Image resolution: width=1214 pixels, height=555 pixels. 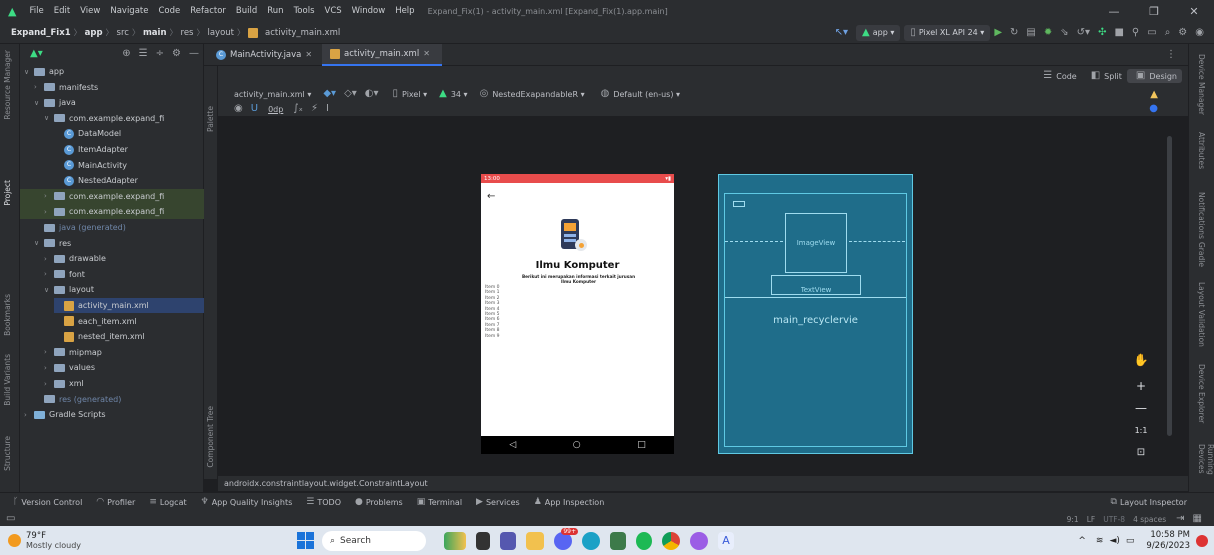 What do you see at coordinates (1201, 150) in the screenshot?
I see `attributes-tab: Attributes` at bounding box center [1201, 150].